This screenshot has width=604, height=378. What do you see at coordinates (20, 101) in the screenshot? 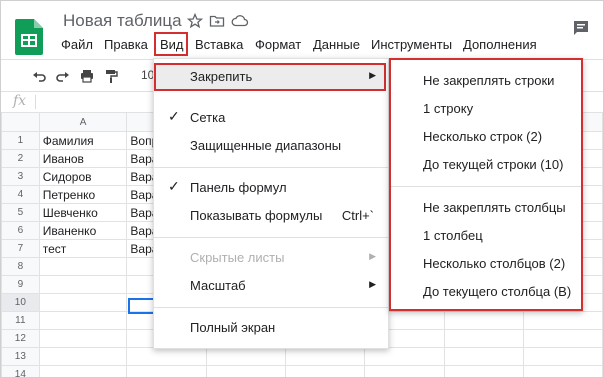
I see `fx-label: fx` at bounding box center [20, 101].